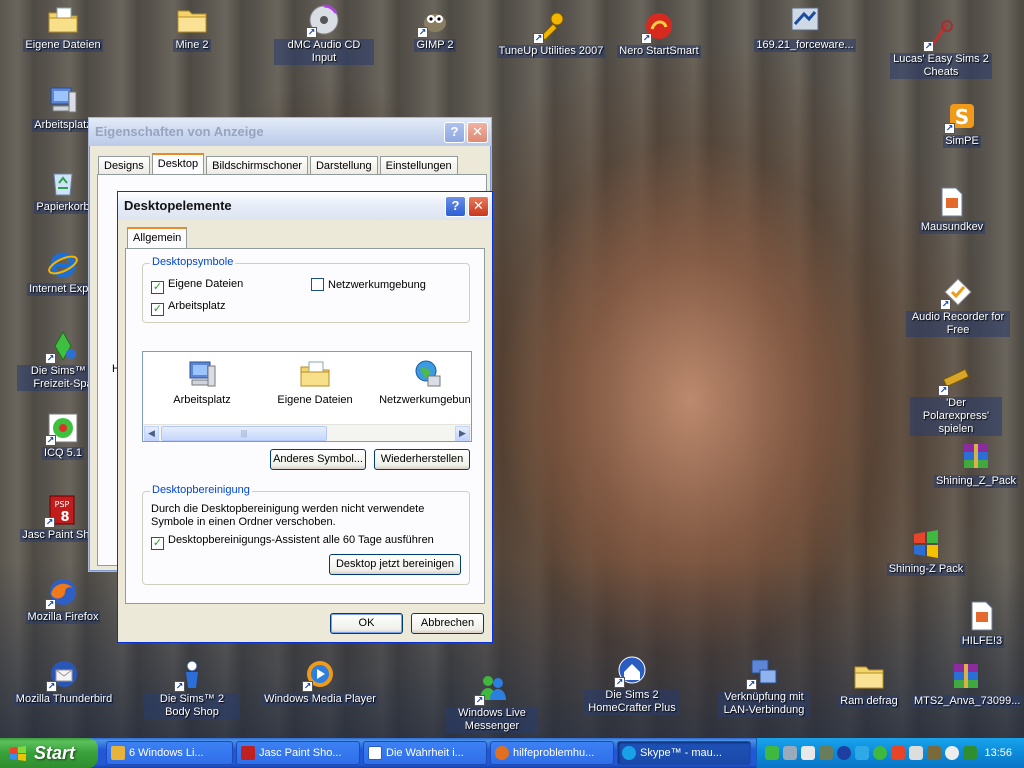 The image size is (1024, 768). Describe the element at coordinates (202, 374) in the screenshot. I see `computer-icon` at that location.